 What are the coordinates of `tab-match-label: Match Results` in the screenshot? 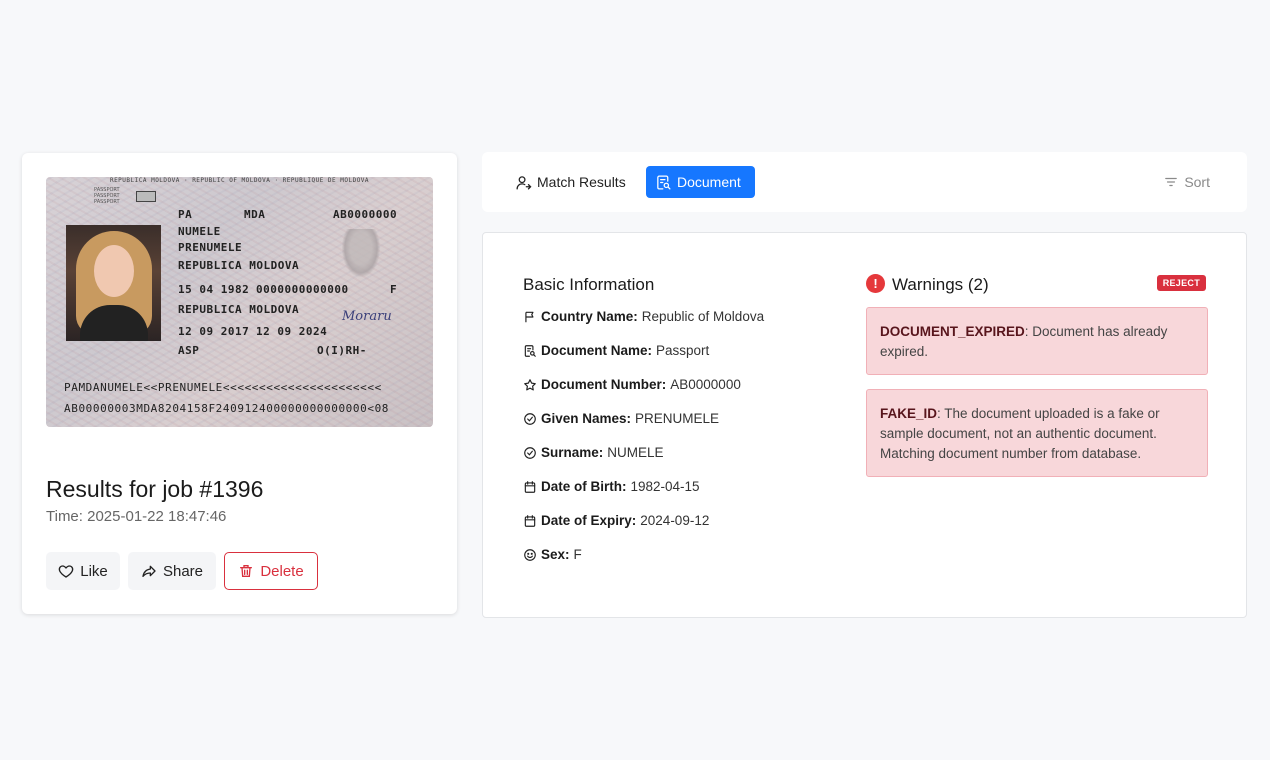 It's located at (581, 182).